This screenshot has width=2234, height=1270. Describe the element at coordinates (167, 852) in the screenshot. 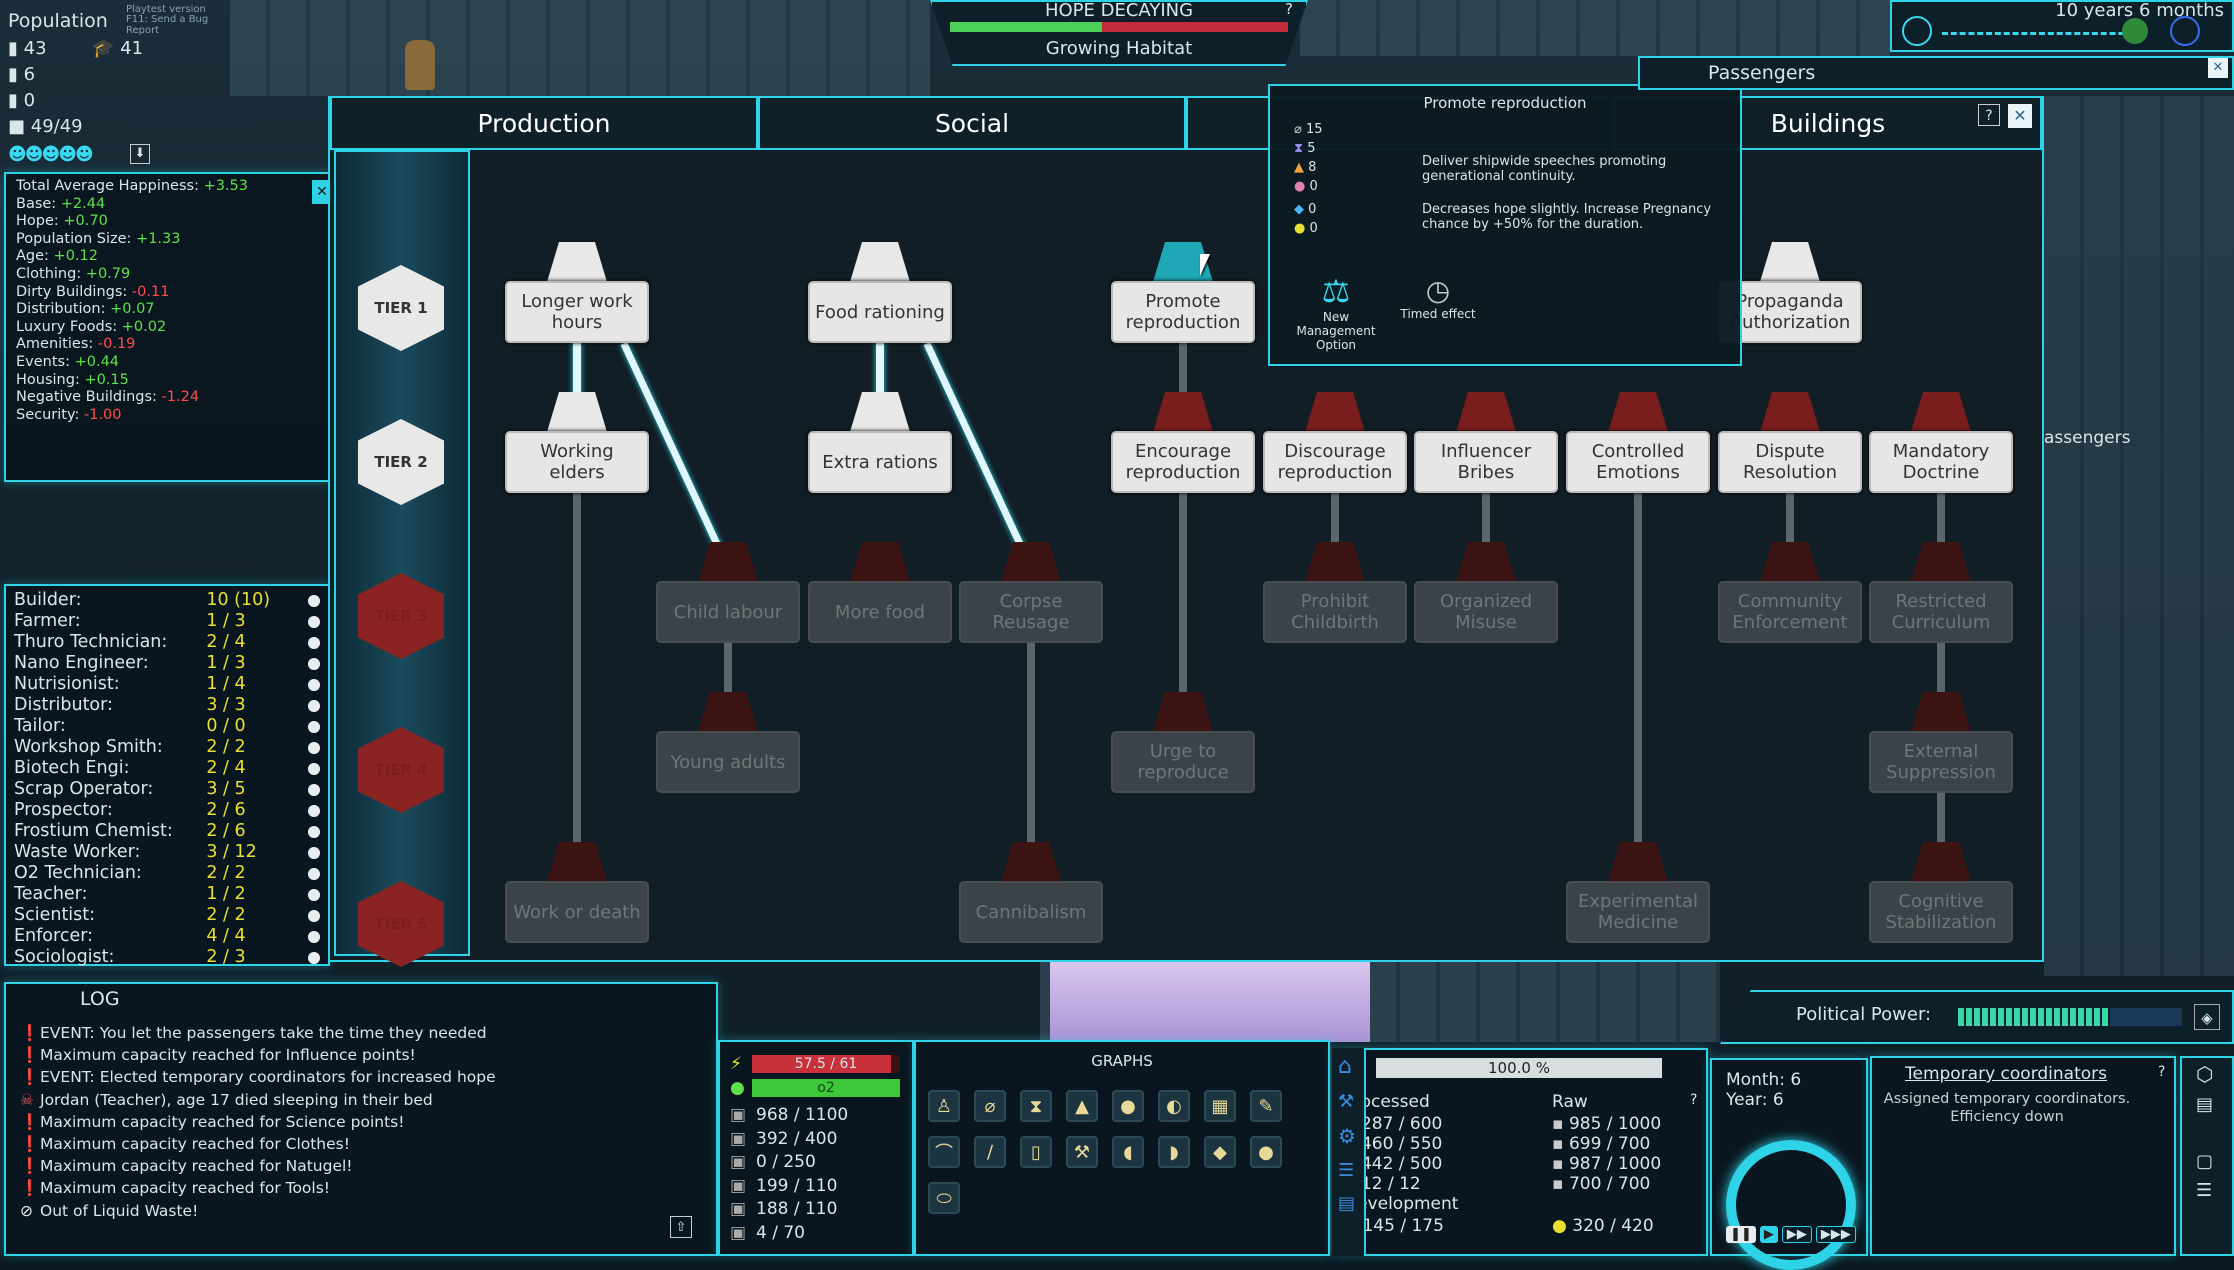

I see `job-row: Waste Worker: 3 / 12` at that location.